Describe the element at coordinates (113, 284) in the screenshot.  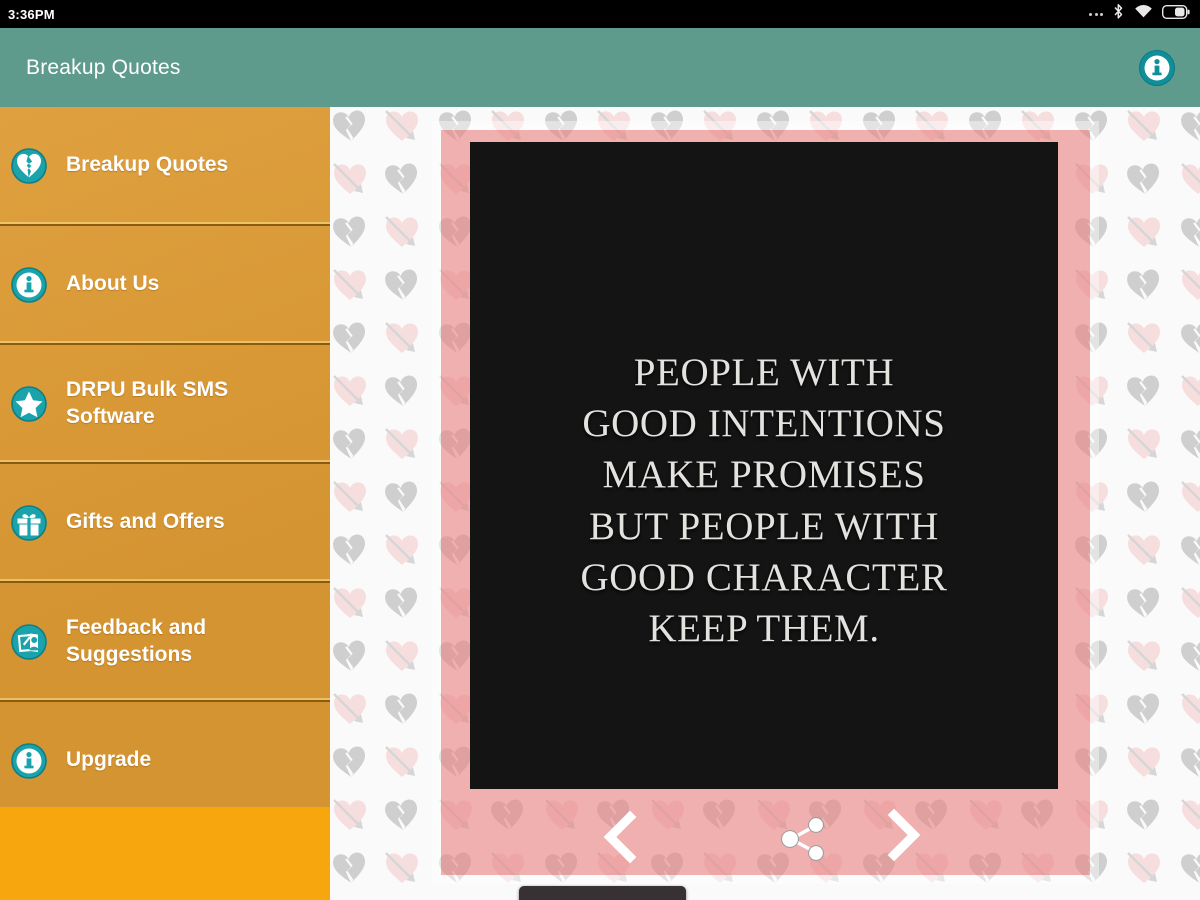
I see `sidebar-item-label: About Us` at that location.